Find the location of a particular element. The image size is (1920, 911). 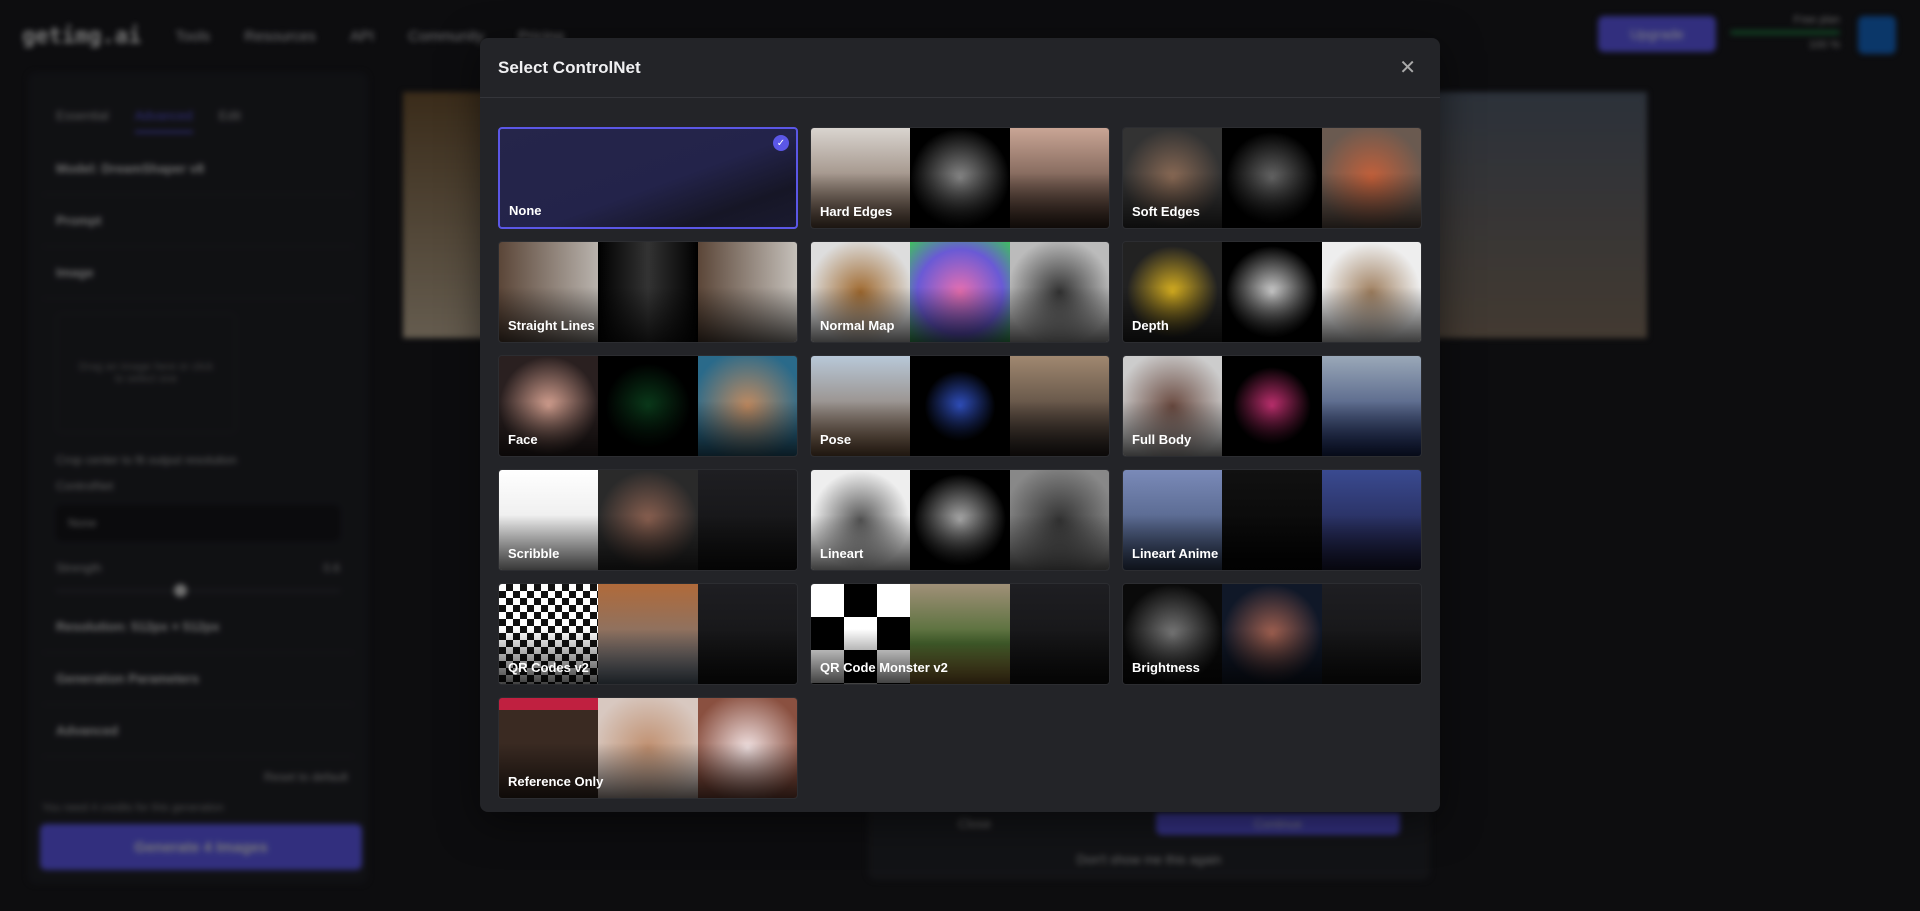

controlnet-option-reference-only: Reference Only is located at coordinates (648, 748).